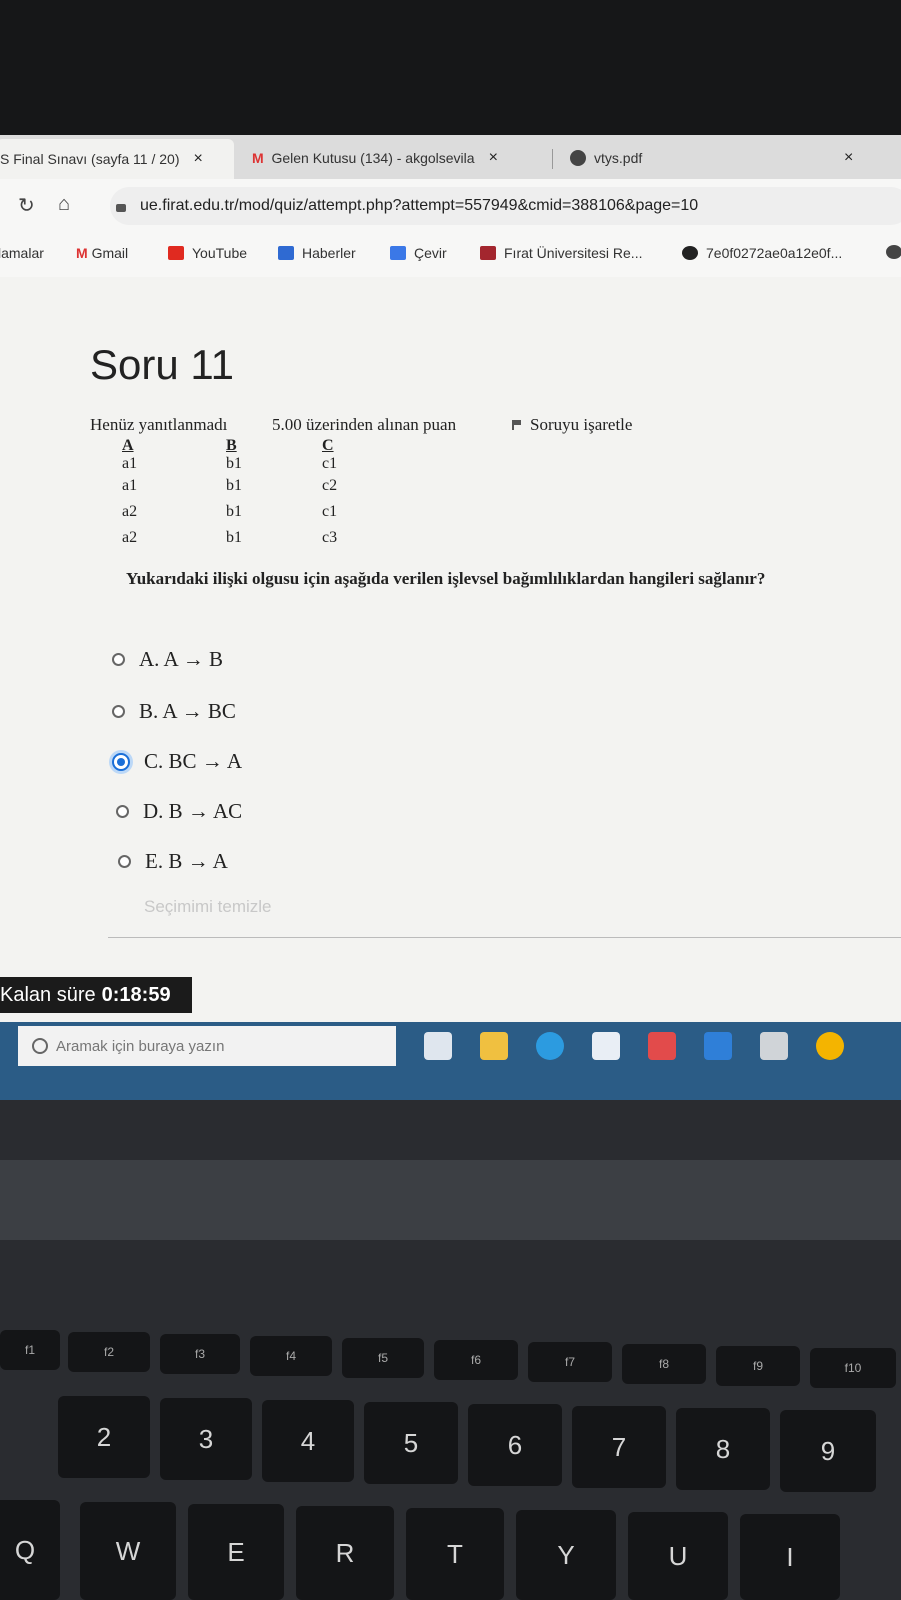 This screenshot has width=901, height=1600. What do you see at coordinates (578, 158) in the screenshot?
I see `globe-icon` at bounding box center [578, 158].